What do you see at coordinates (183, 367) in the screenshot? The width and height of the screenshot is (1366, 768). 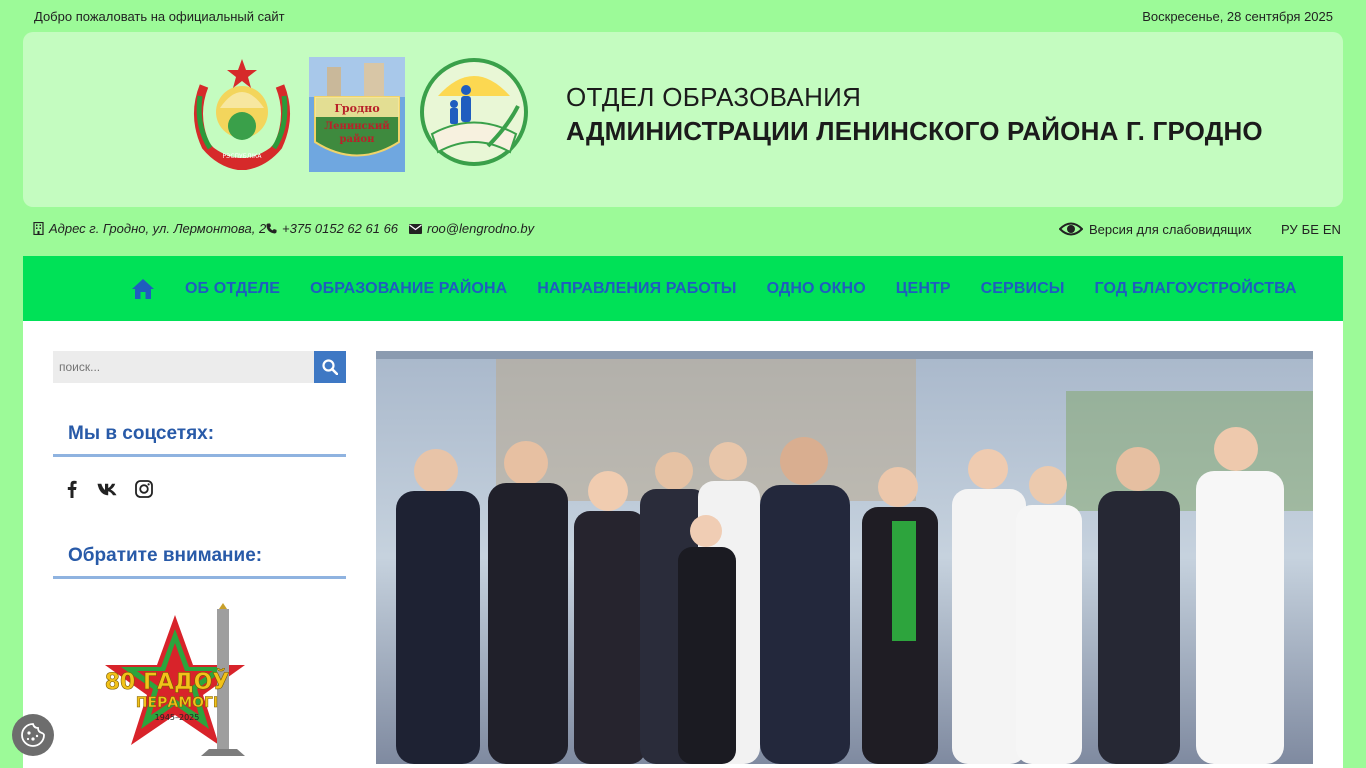 I see `search-input` at bounding box center [183, 367].